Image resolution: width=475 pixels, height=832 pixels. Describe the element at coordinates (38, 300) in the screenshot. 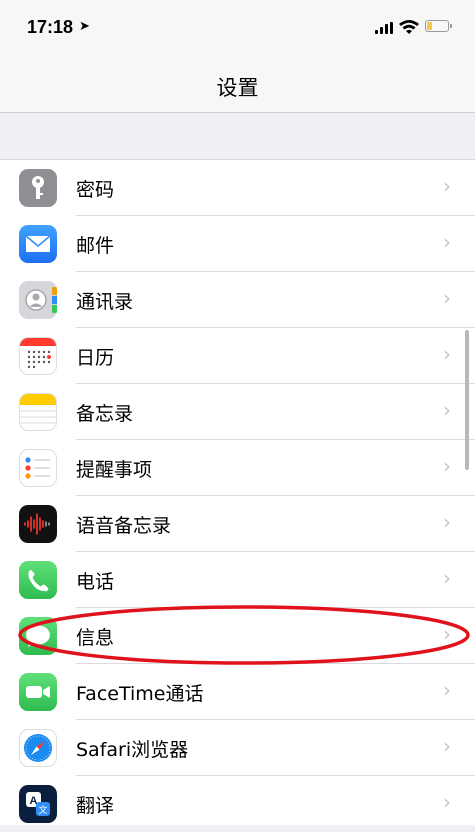

I see `contacts-icon` at that location.